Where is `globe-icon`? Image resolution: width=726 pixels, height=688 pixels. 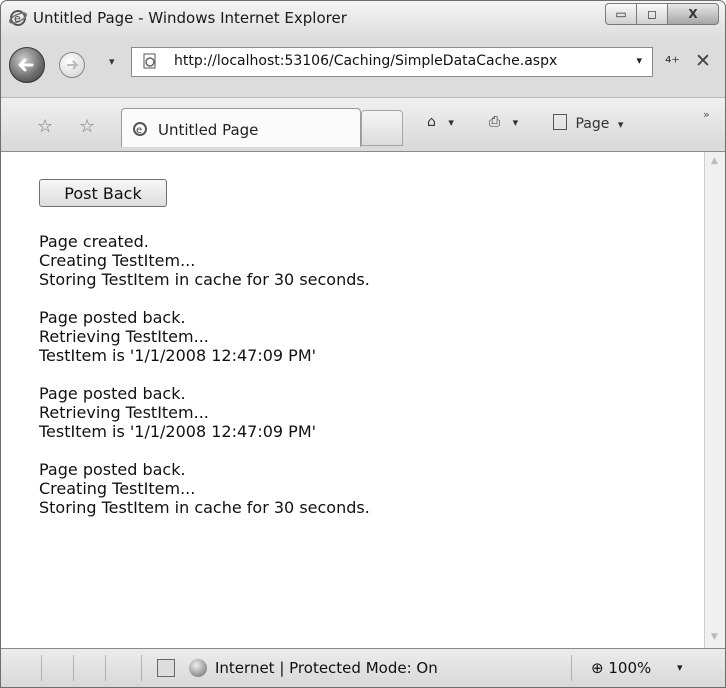
globe-icon is located at coordinates (198, 668).